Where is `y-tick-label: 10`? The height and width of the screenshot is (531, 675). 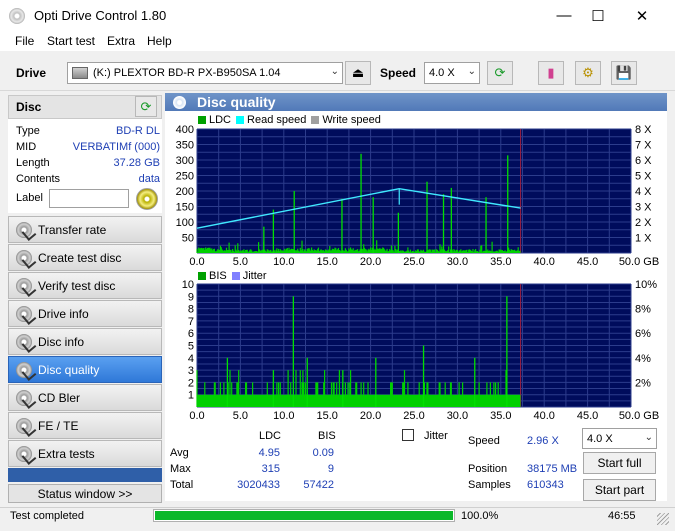 y-tick-label: 10 is located at coordinates (188, 285).